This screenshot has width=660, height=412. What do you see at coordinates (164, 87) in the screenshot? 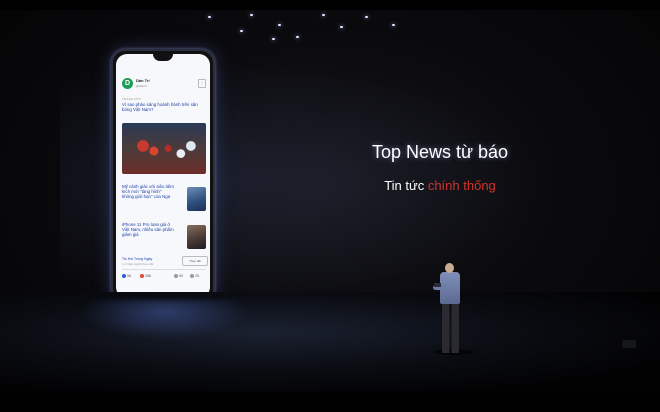
I see `app-header: D Dân Trí @dantri ⋮` at bounding box center [164, 87].